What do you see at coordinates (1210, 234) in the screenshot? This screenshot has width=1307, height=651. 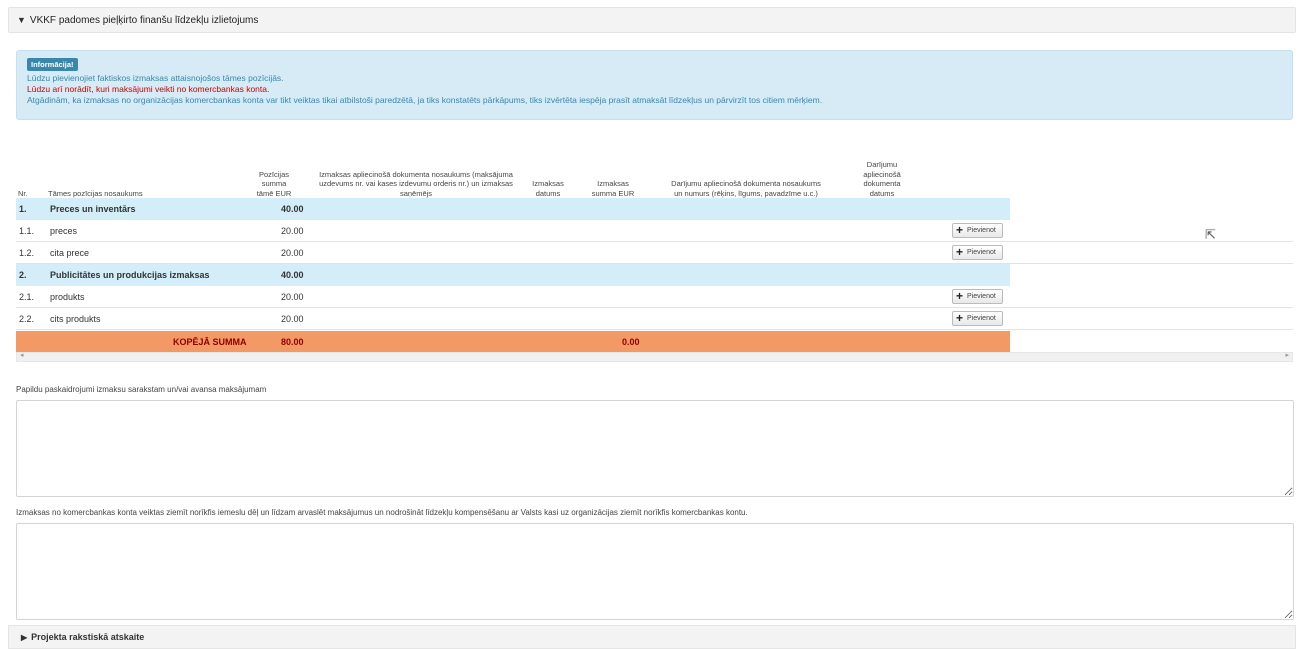 I see `mouse-cursor-icon: ⇱` at bounding box center [1210, 234].